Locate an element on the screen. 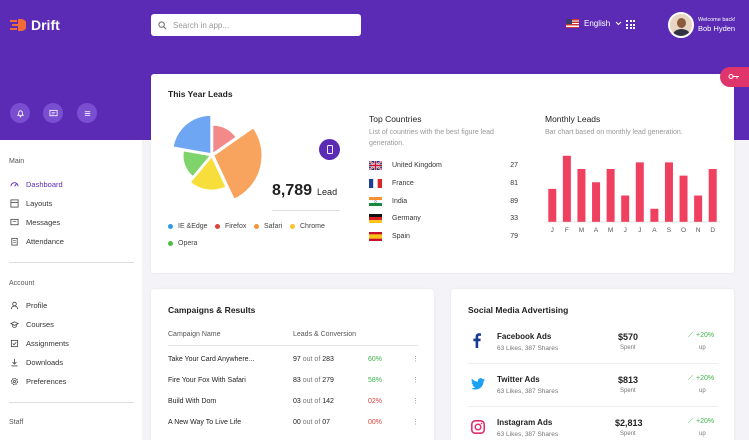 The width and height of the screenshot is (749, 440). sidebar-divider is located at coordinates (71, 262).